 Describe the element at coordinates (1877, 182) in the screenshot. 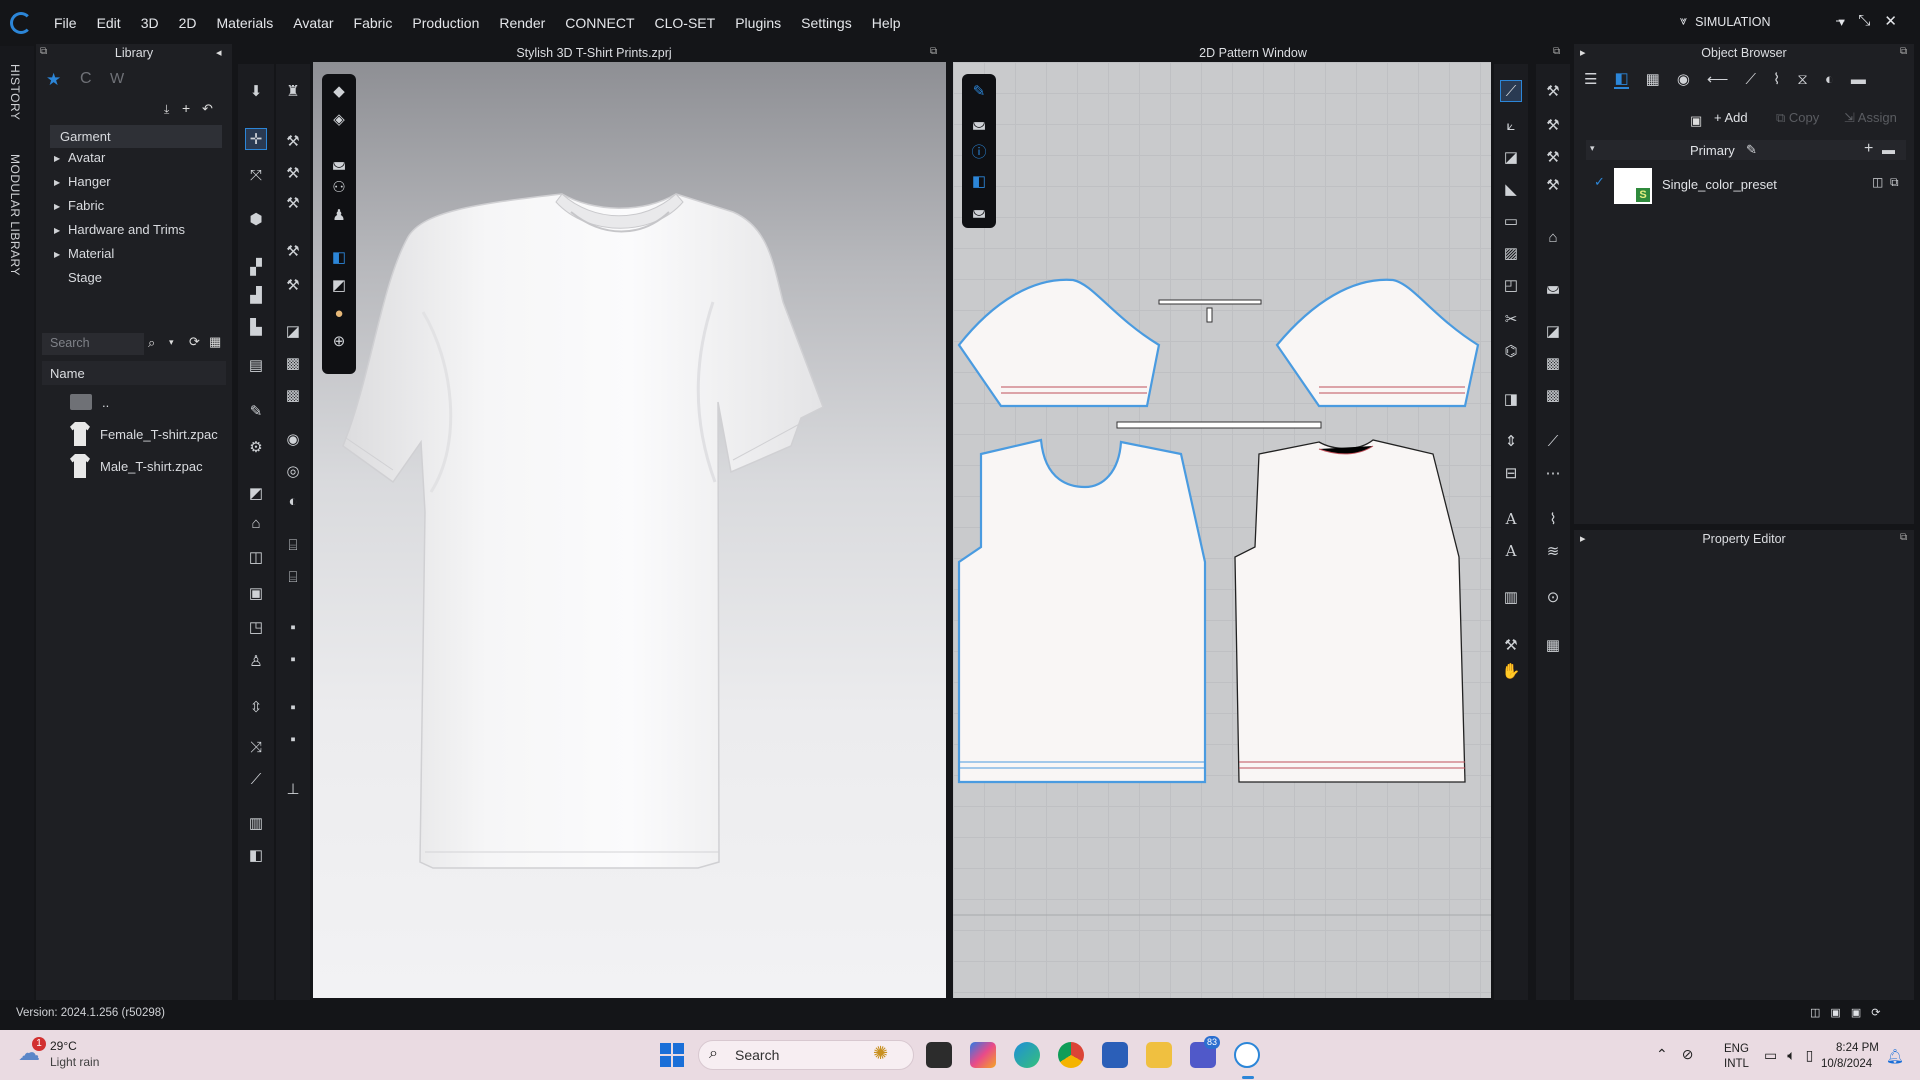

I see `apply-icon: ◫` at that location.